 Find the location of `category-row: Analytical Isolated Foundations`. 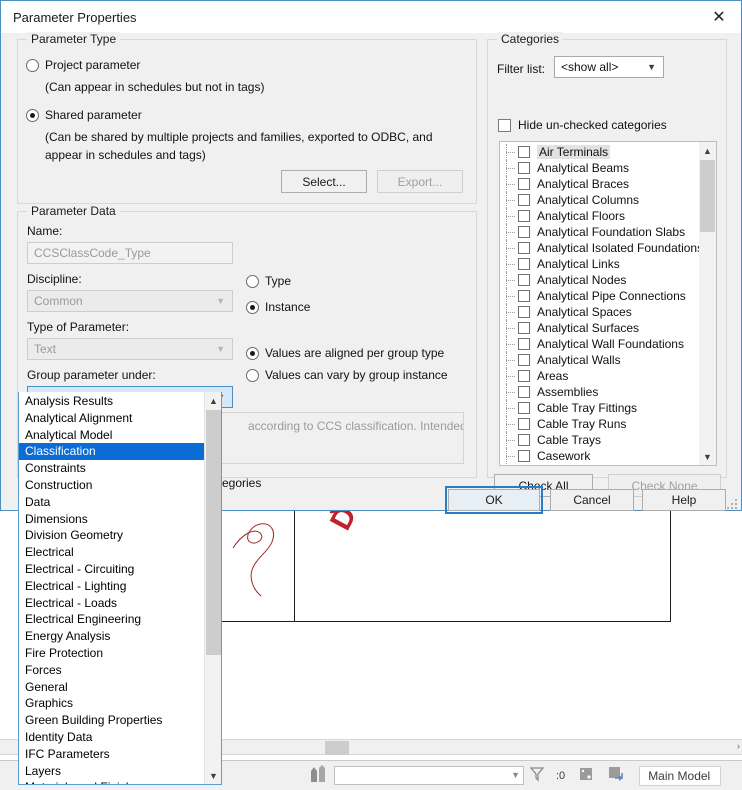

category-row: Analytical Isolated Foundations is located at coordinates (601, 248).